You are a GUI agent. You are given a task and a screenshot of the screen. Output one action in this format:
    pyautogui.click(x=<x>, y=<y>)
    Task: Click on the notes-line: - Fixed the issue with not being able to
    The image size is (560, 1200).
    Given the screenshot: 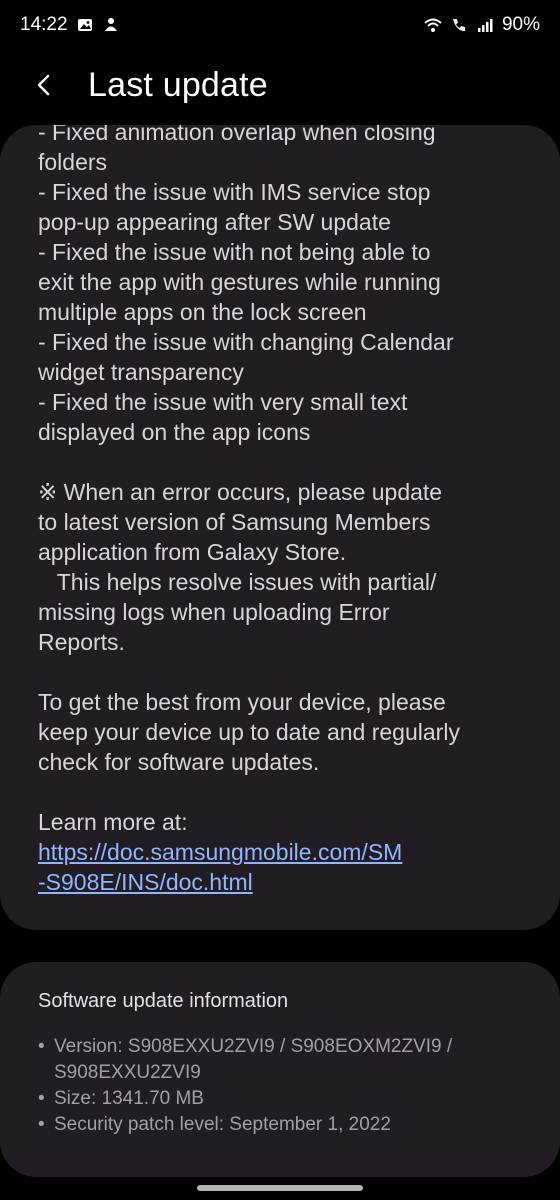 What is the action you would take?
    pyautogui.click(x=234, y=252)
    